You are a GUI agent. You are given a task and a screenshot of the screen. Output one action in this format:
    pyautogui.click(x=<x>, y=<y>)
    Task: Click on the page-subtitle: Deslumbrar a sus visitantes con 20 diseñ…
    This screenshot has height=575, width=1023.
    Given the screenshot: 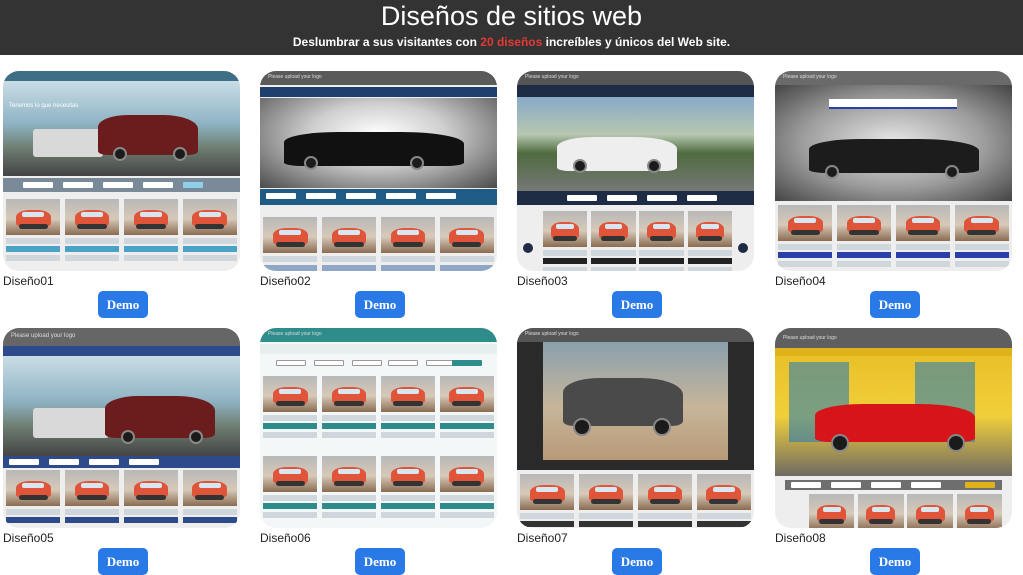 What is the action you would take?
    pyautogui.click(x=511, y=42)
    